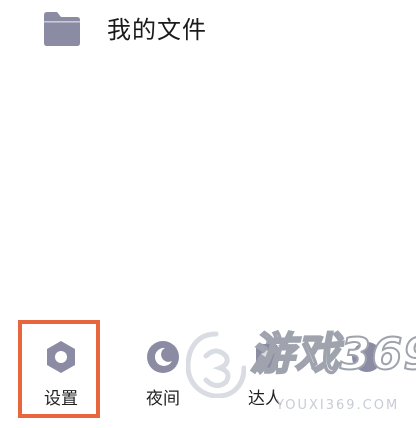 The width and height of the screenshot is (416, 428). I want to click on moon-icon, so click(163, 357).